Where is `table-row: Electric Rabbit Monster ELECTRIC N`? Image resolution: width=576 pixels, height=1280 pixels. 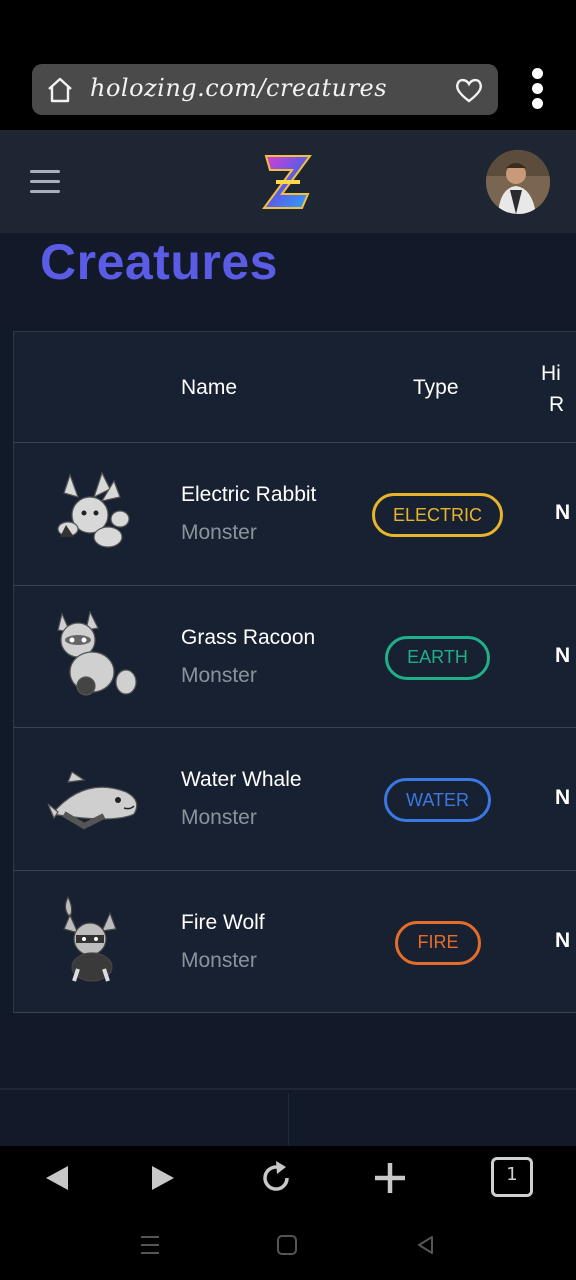
table-row: Electric Rabbit Monster ELECTRIC N is located at coordinates (295, 514).